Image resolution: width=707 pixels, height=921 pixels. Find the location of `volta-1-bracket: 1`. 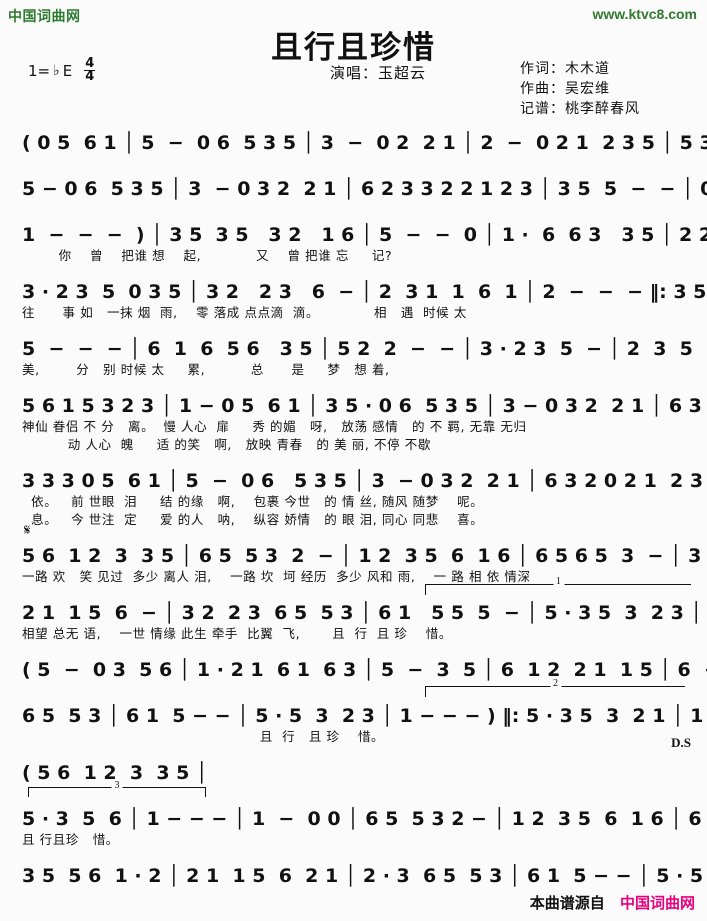

volta-1-bracket: 1 is located at coordinates (558, 585).